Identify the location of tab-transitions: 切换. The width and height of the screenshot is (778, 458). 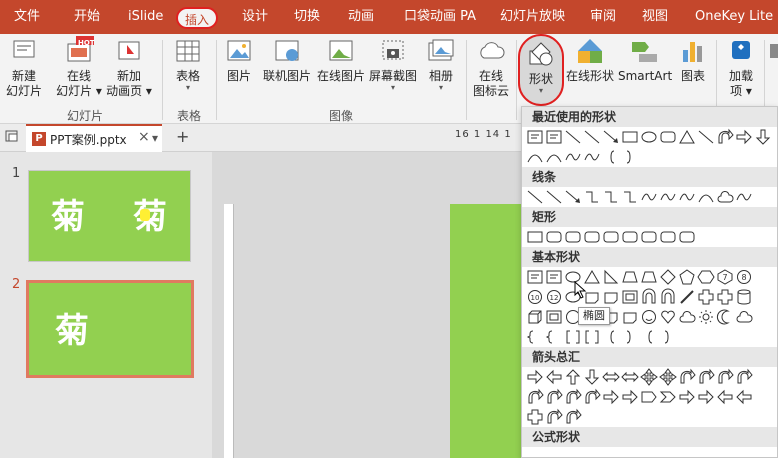
(307, 17).